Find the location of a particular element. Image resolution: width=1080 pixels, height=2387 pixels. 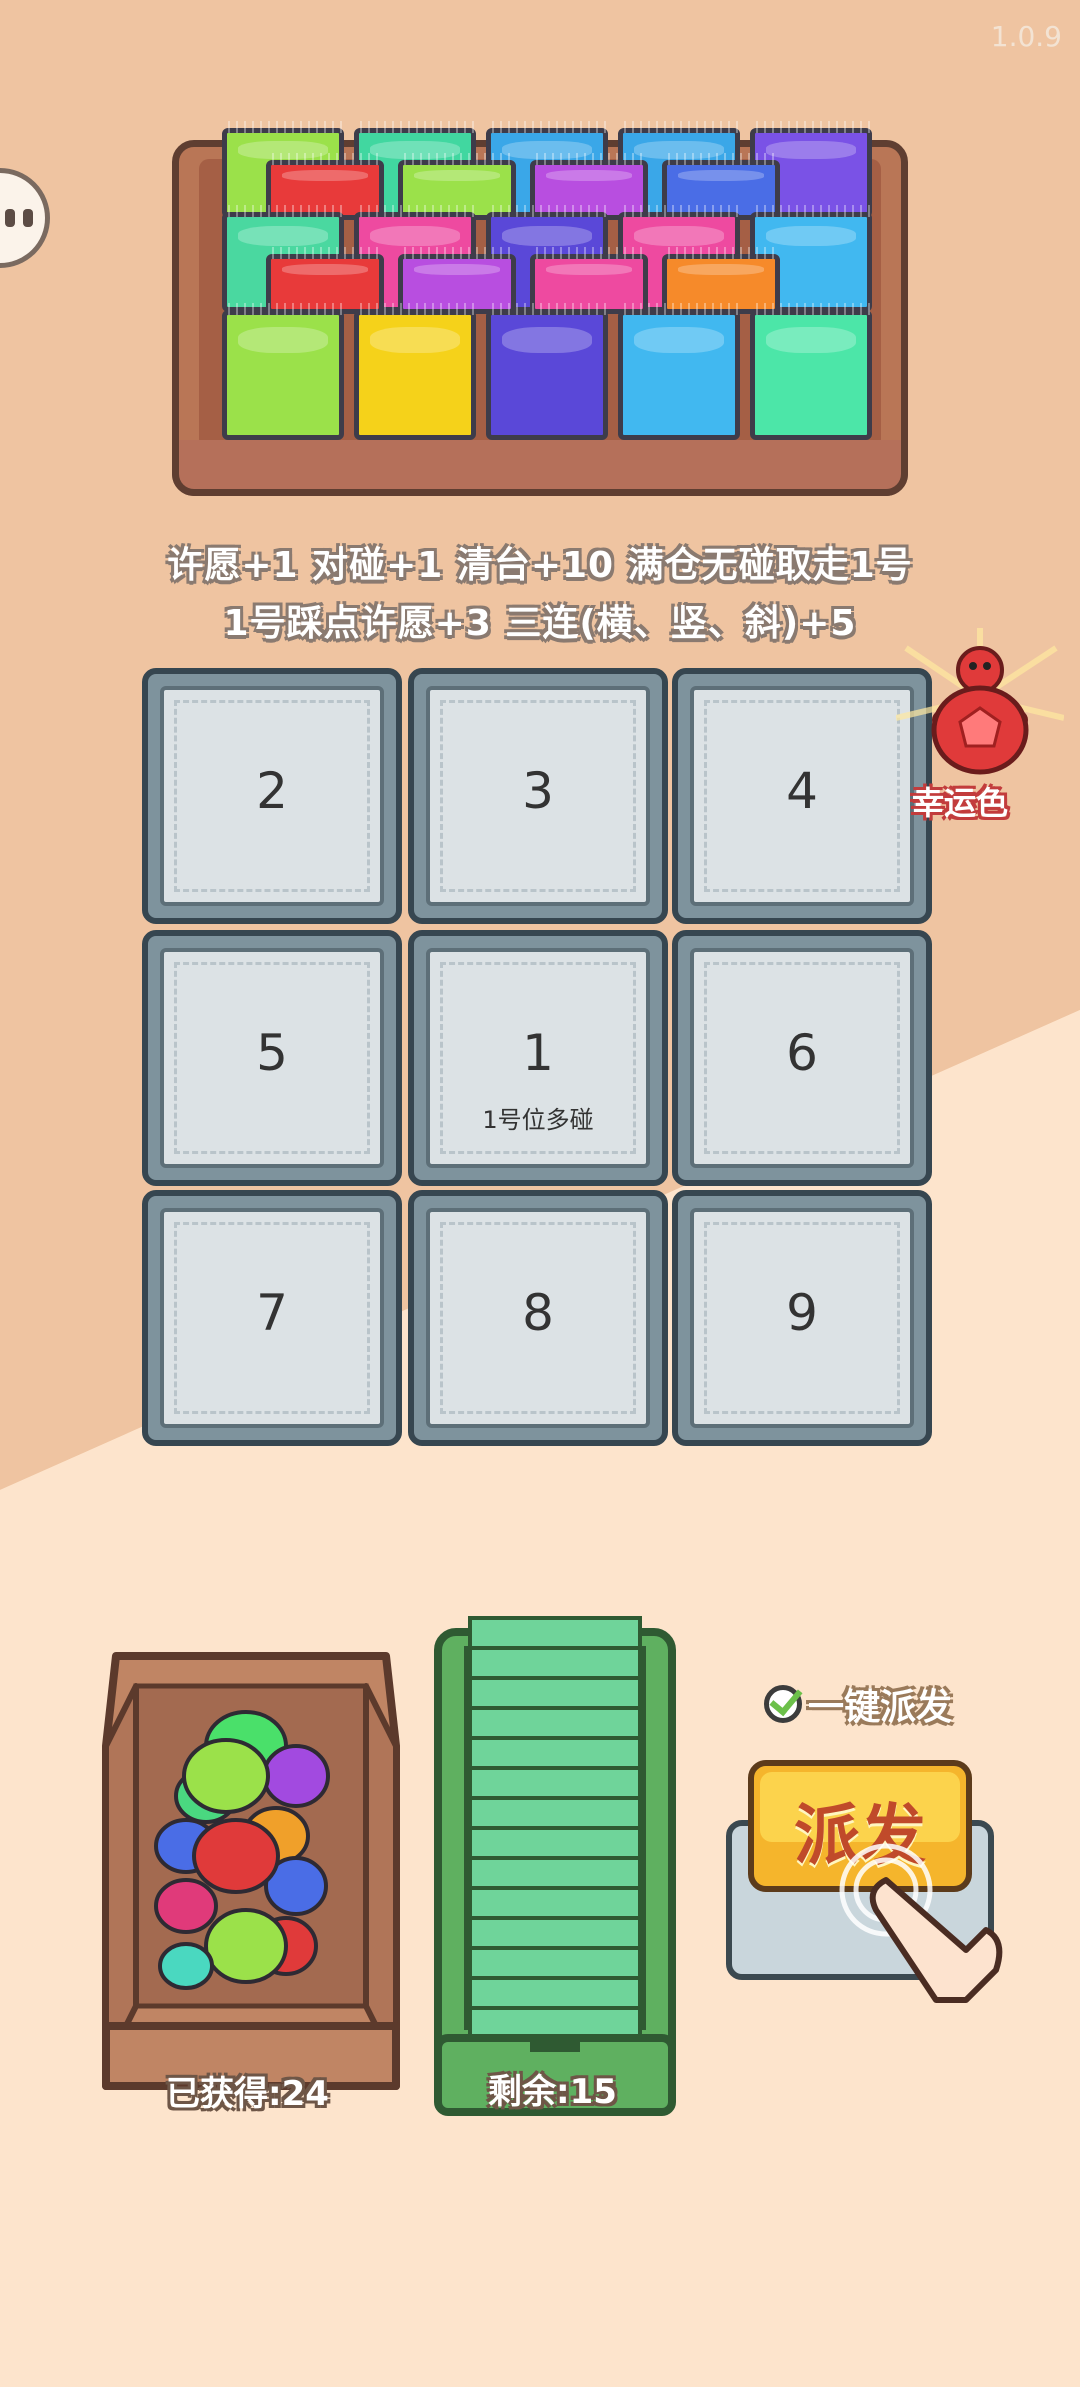

grid-cell-8: 8 is located at coordinates (538, 1318).